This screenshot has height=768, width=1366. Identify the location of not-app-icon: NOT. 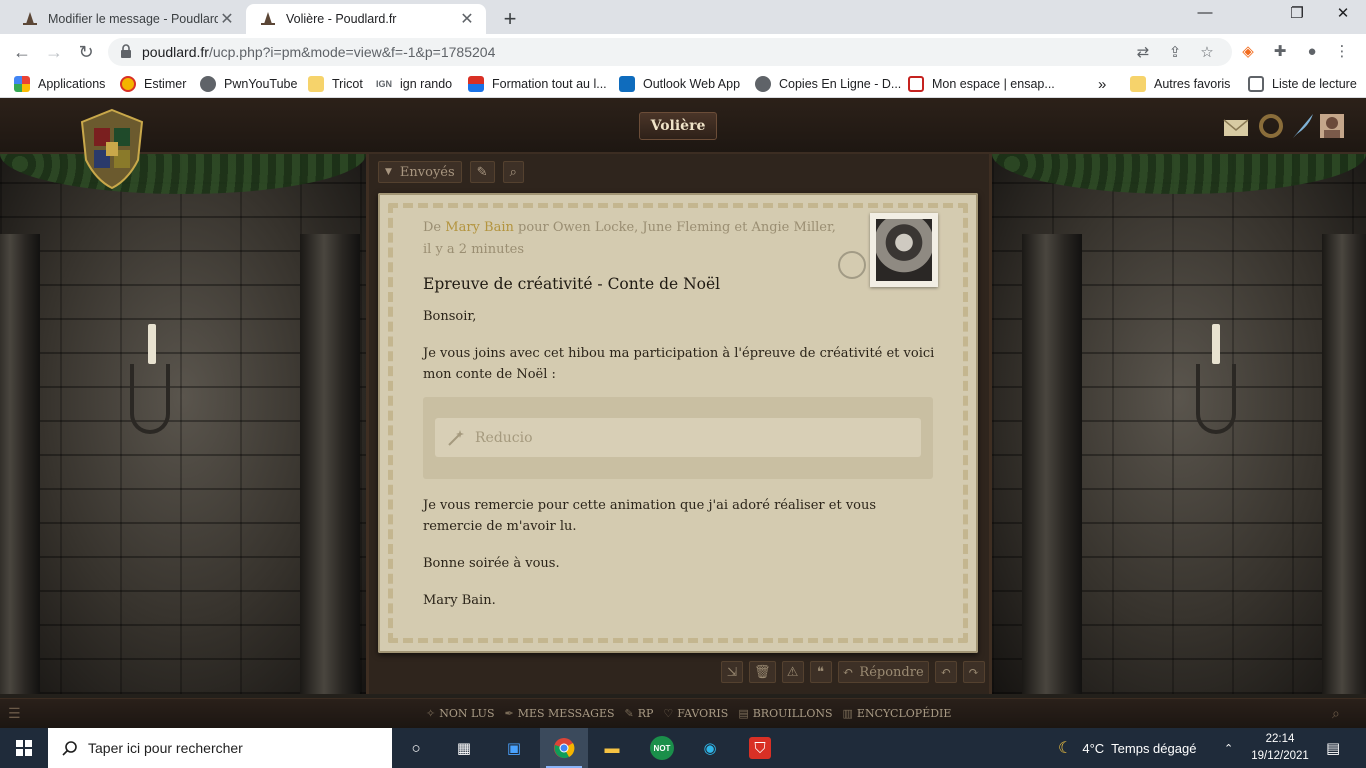
(662, 748).